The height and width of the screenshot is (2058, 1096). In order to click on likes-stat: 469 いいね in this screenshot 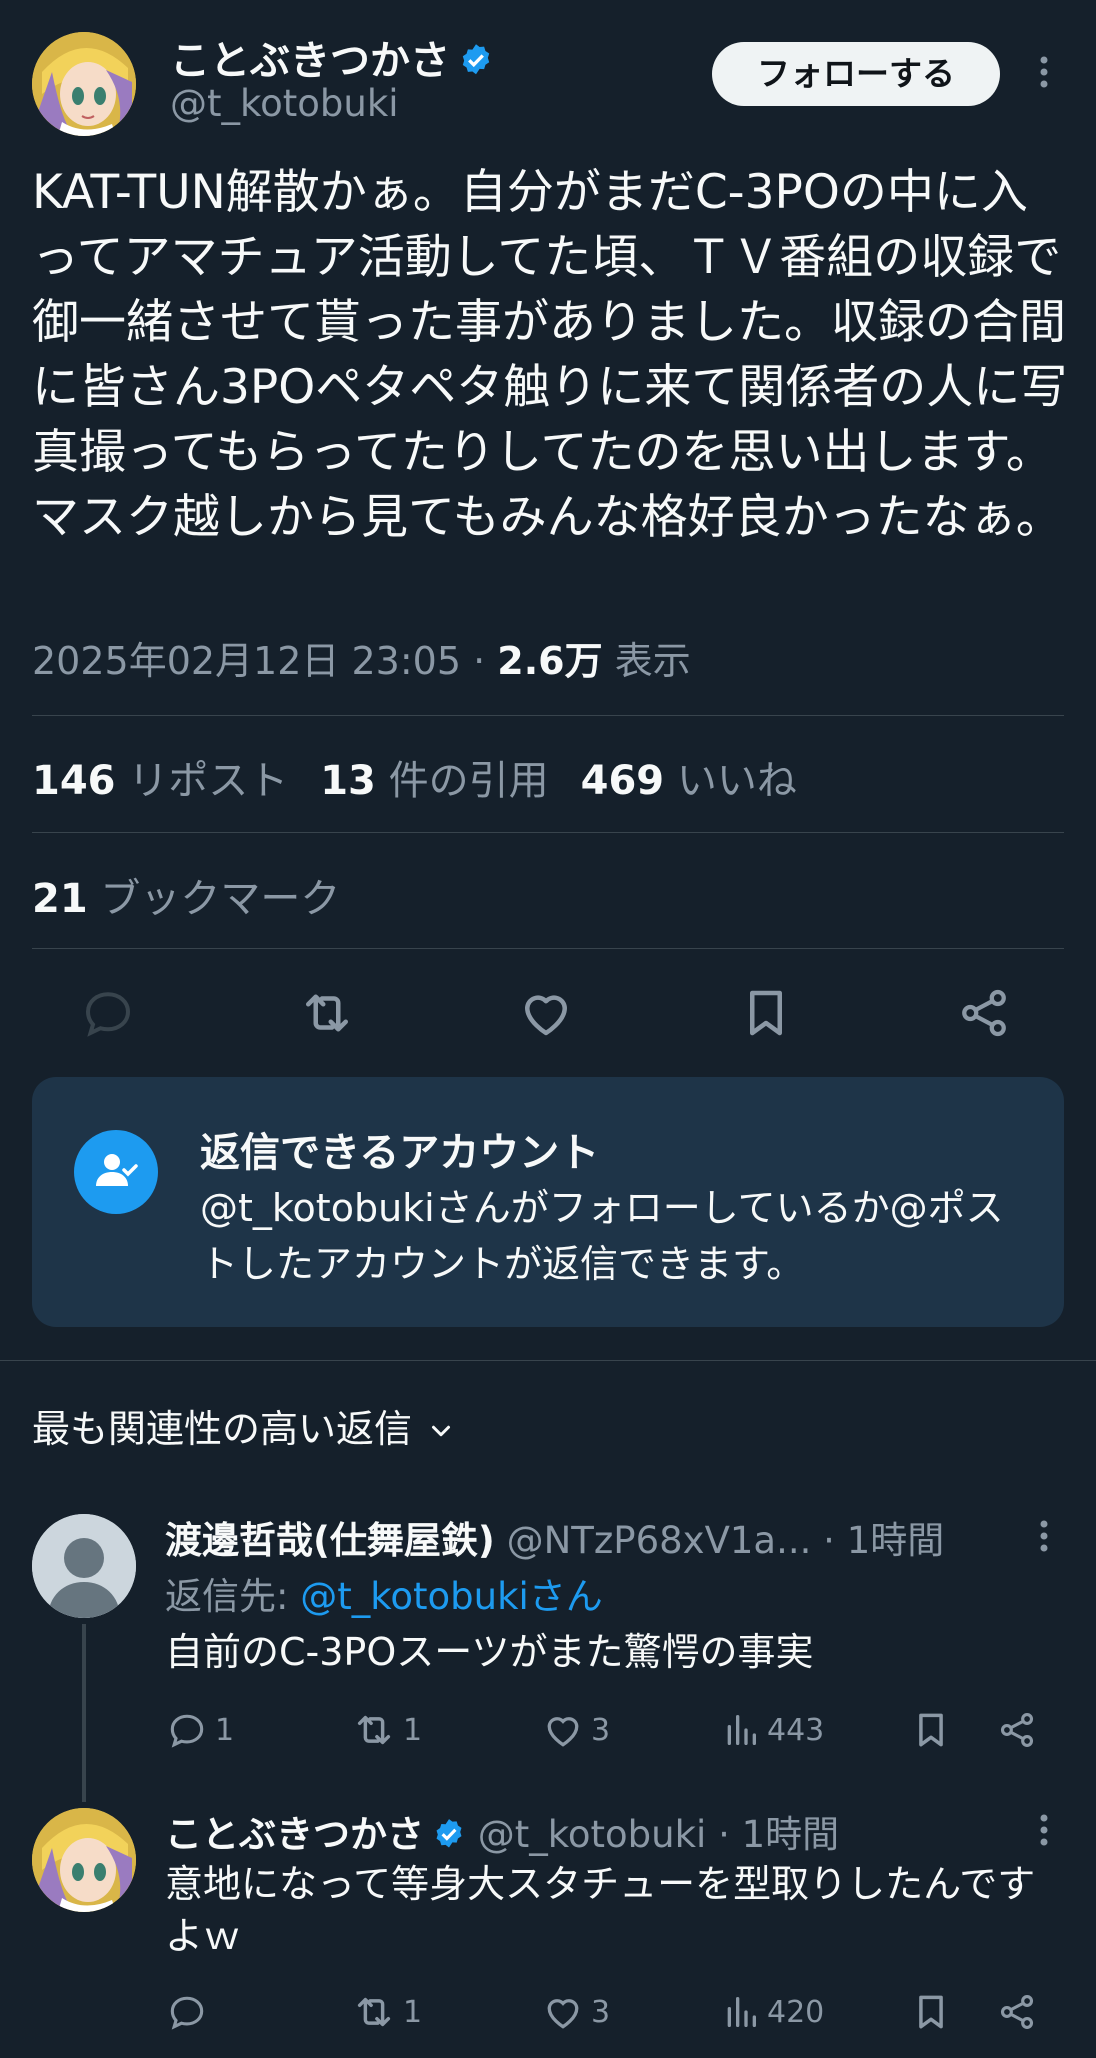, I will do `click(689, 781)`.